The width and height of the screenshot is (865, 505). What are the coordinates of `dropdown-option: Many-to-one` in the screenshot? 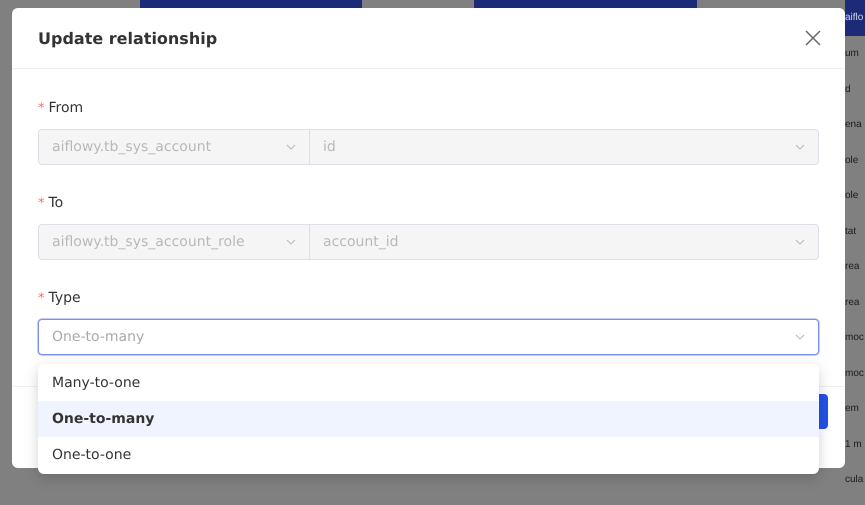 It's located at (428, 383).